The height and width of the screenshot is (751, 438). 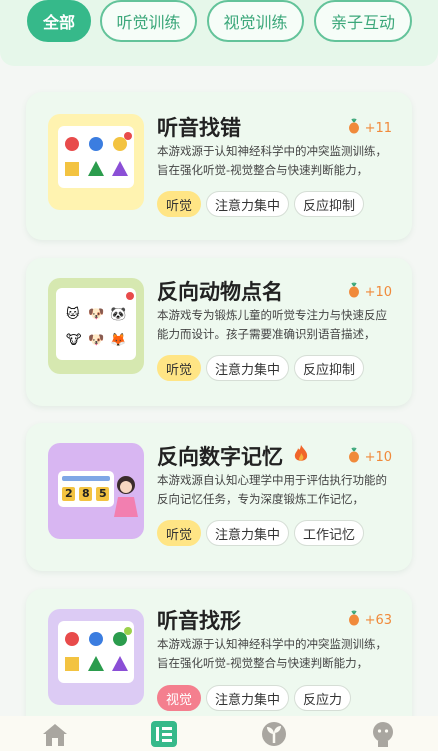 I want to click on filter-bar: 全部 听觉训练 视觉训练 亲子互动, so click(x=219, y=33).